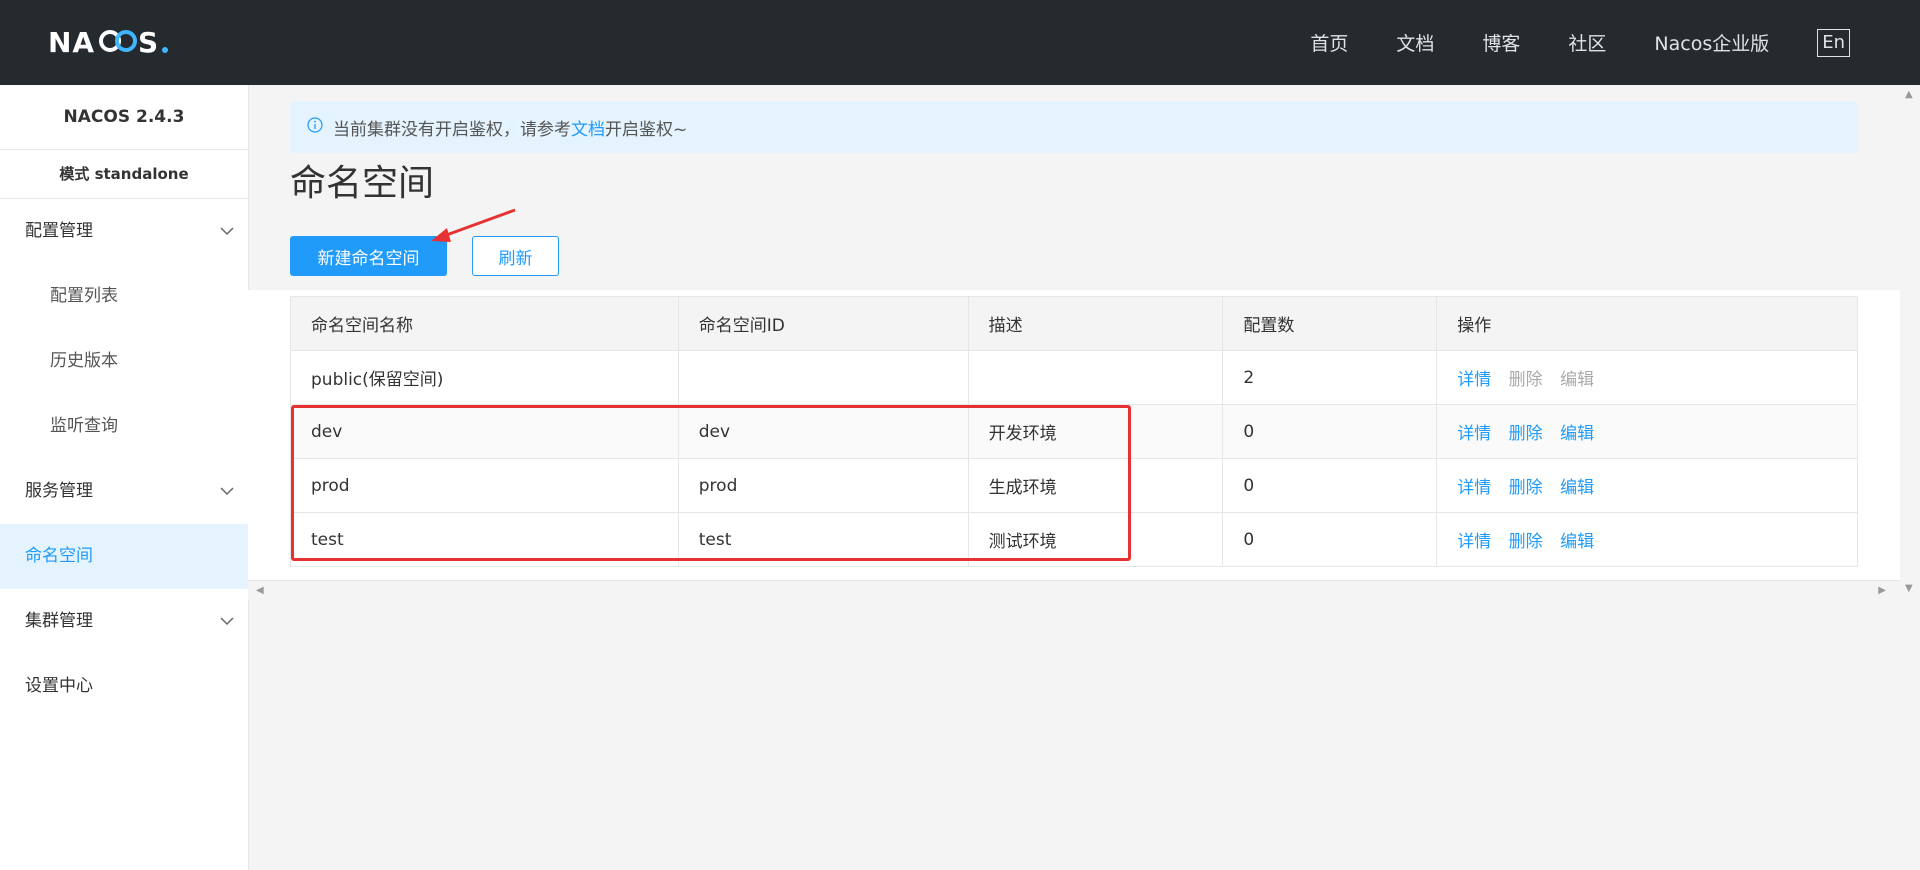  I want to click on nacos-logo: NA S, so click(110, 42).